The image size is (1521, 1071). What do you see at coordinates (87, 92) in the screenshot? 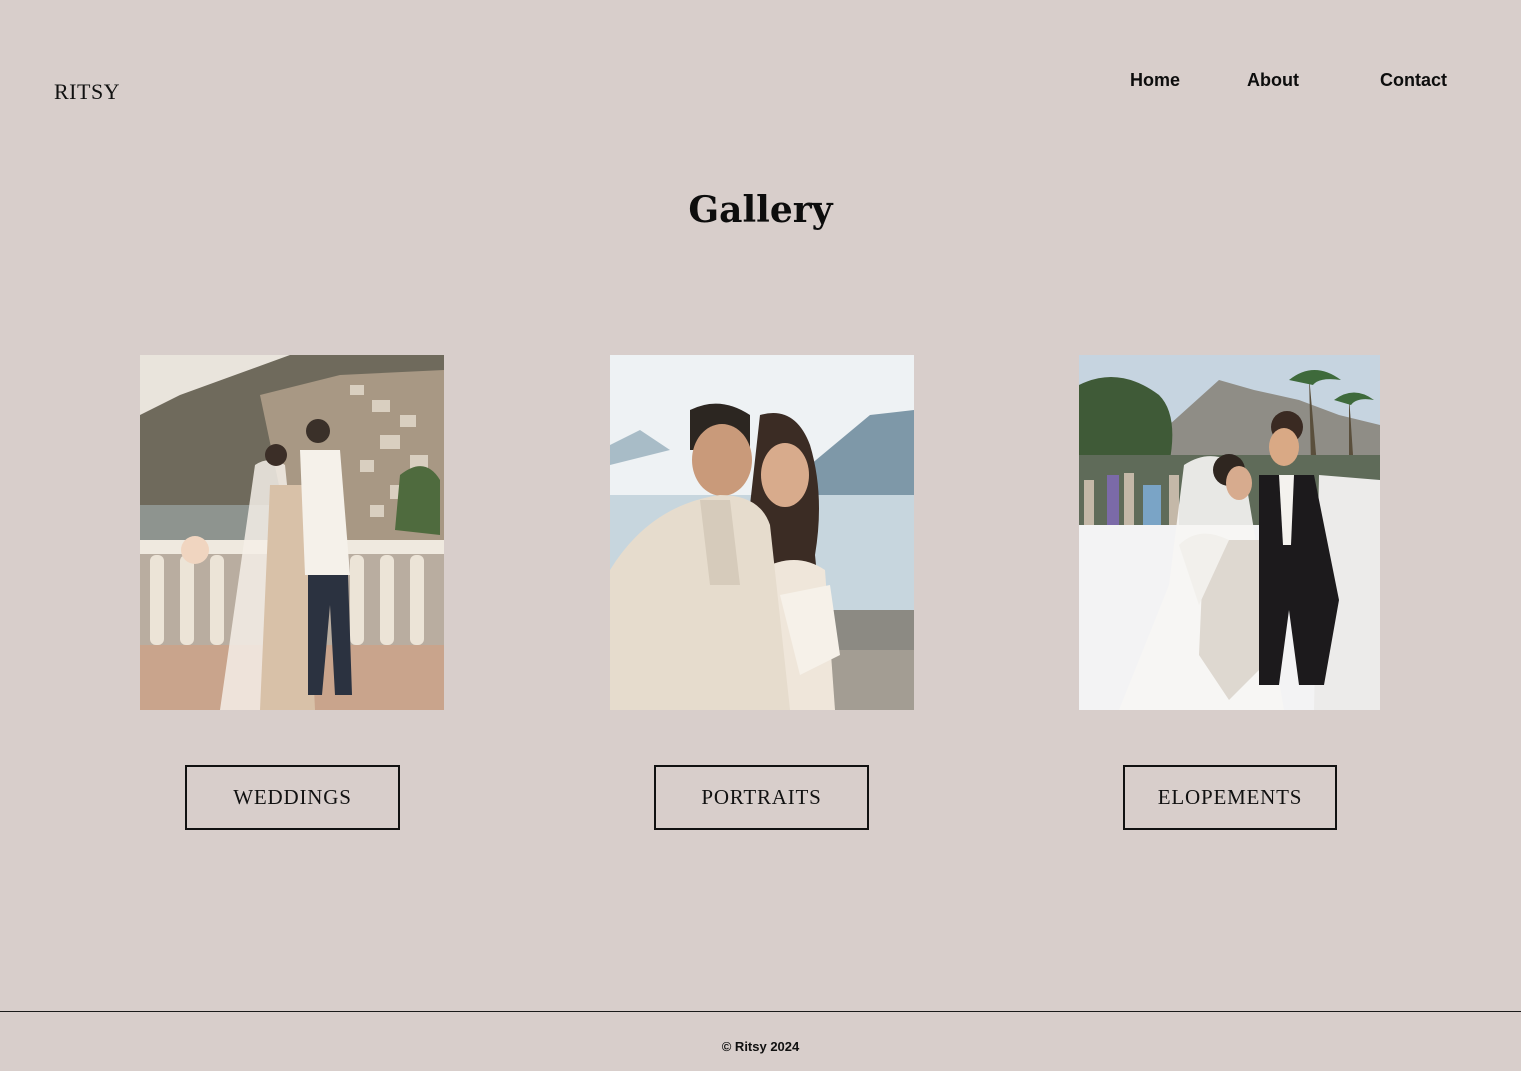
I see `site-logo: RITSY` at bounding box center [87, 92].